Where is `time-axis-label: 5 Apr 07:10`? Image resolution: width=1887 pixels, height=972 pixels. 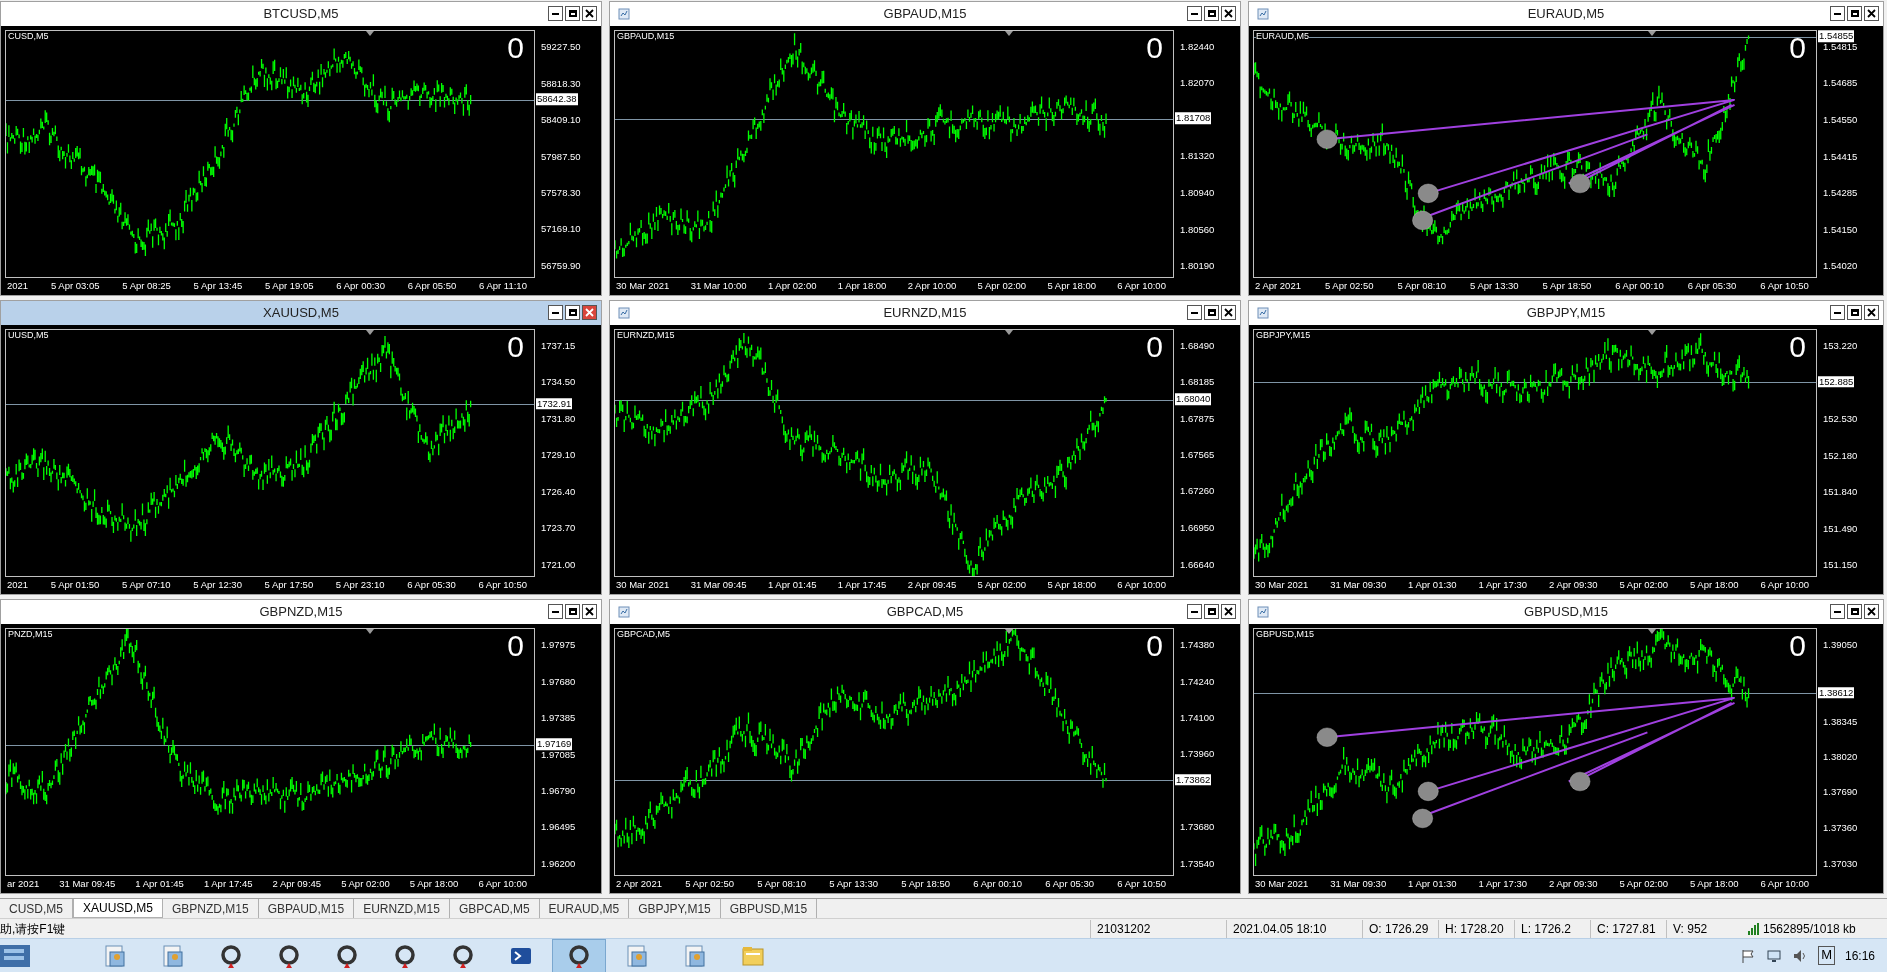
time-axis-label: 5 Apr 07:10 is located at coordinates (146, 585).